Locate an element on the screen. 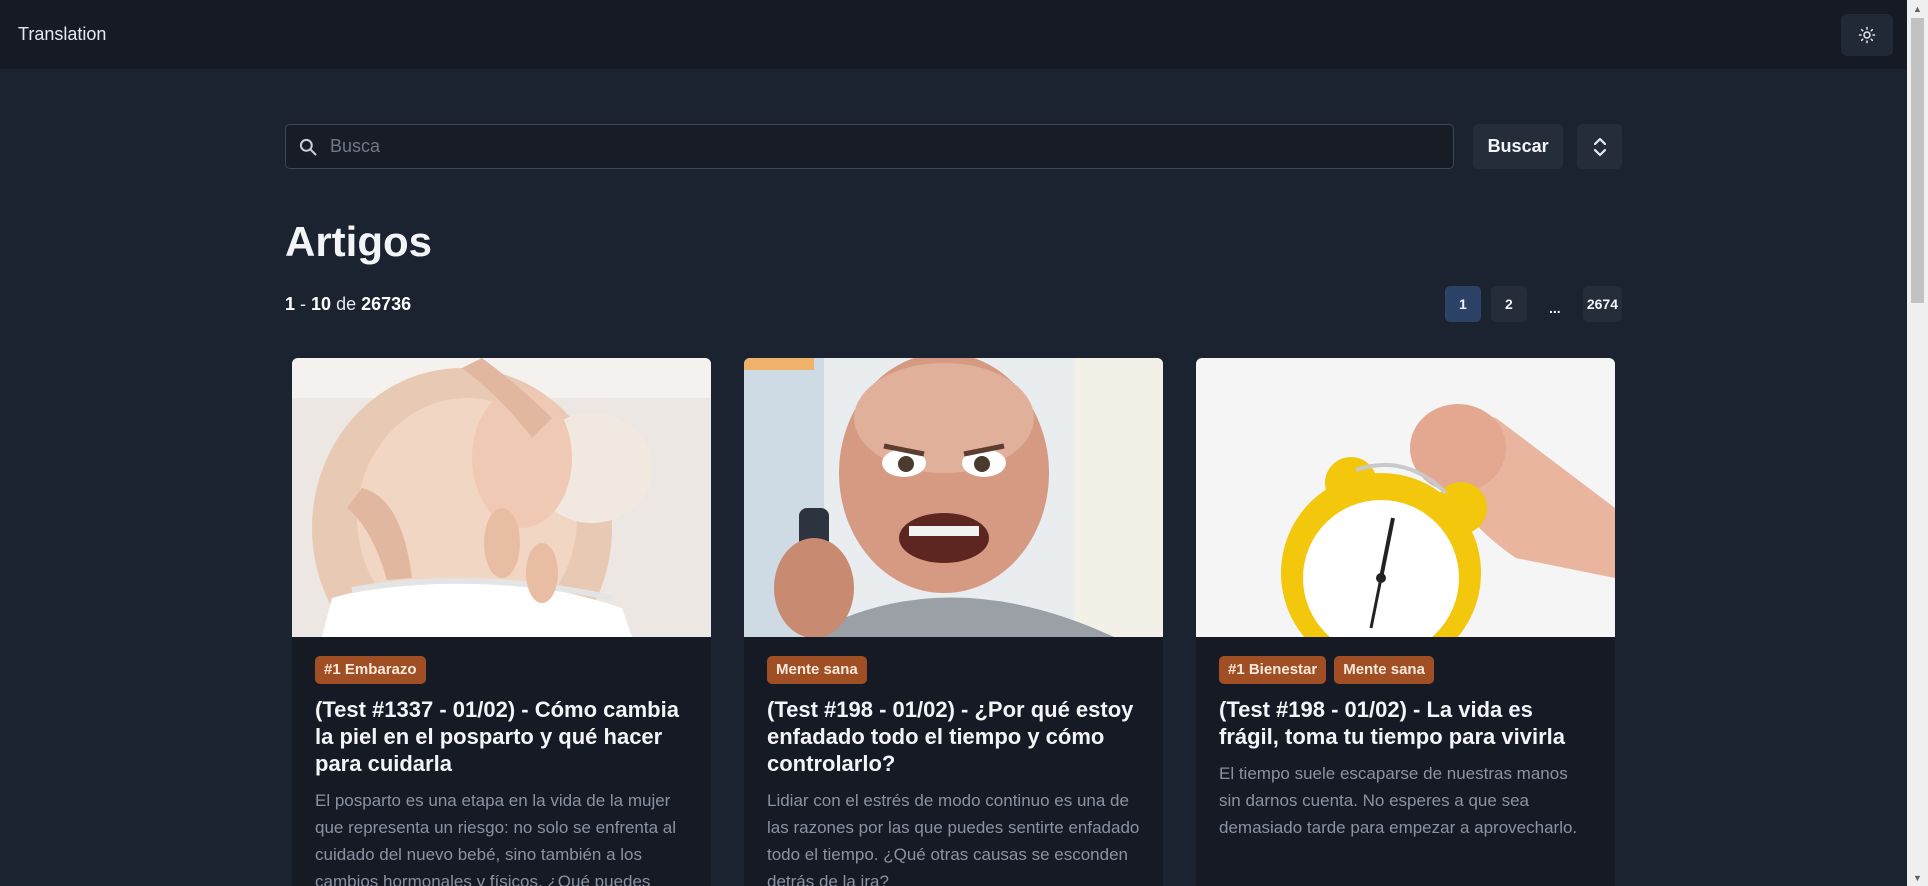 The image size is (1928, 886). category-tag: #1 Embarazo is located at coordinates (370, 670).